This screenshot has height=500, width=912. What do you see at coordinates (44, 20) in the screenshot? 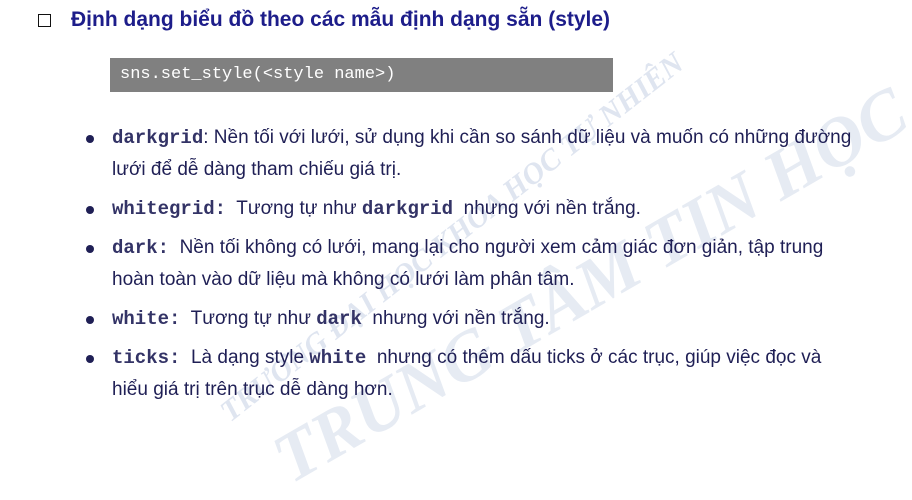
I see `checkbox-bullet-icon` at bounding box center [44, 20].